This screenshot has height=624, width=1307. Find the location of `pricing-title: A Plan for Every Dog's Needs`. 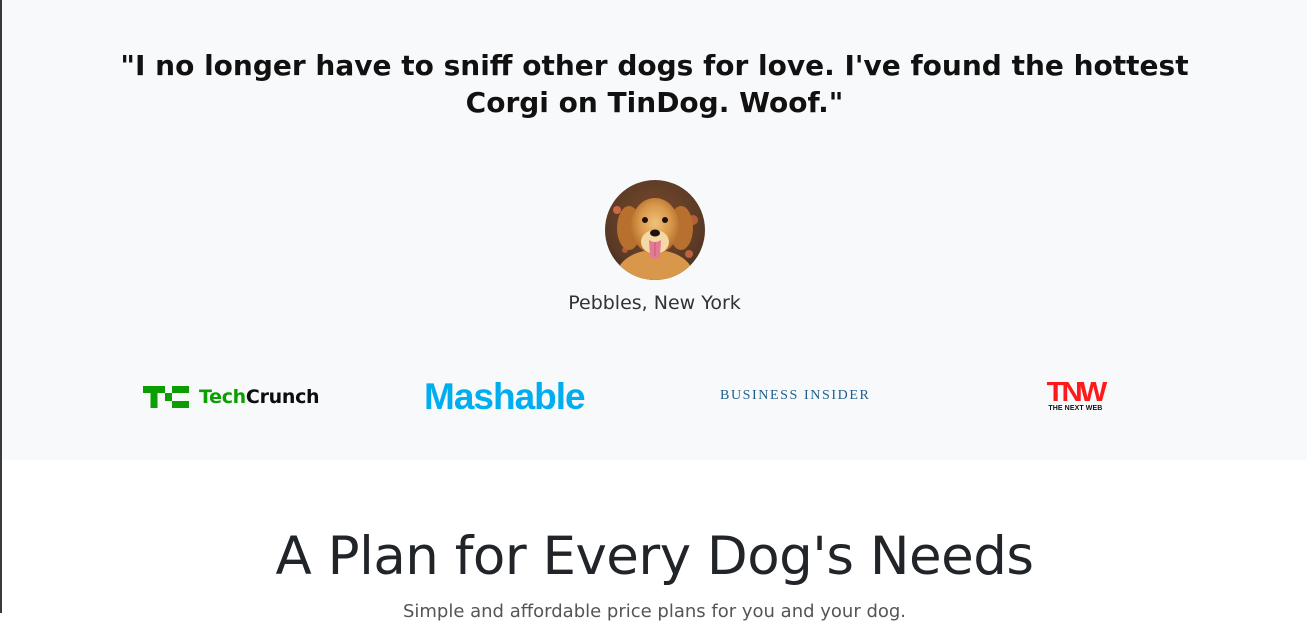

pricing-title: A Plan for Every Dog's Needs is located at coordinates (654, 556).